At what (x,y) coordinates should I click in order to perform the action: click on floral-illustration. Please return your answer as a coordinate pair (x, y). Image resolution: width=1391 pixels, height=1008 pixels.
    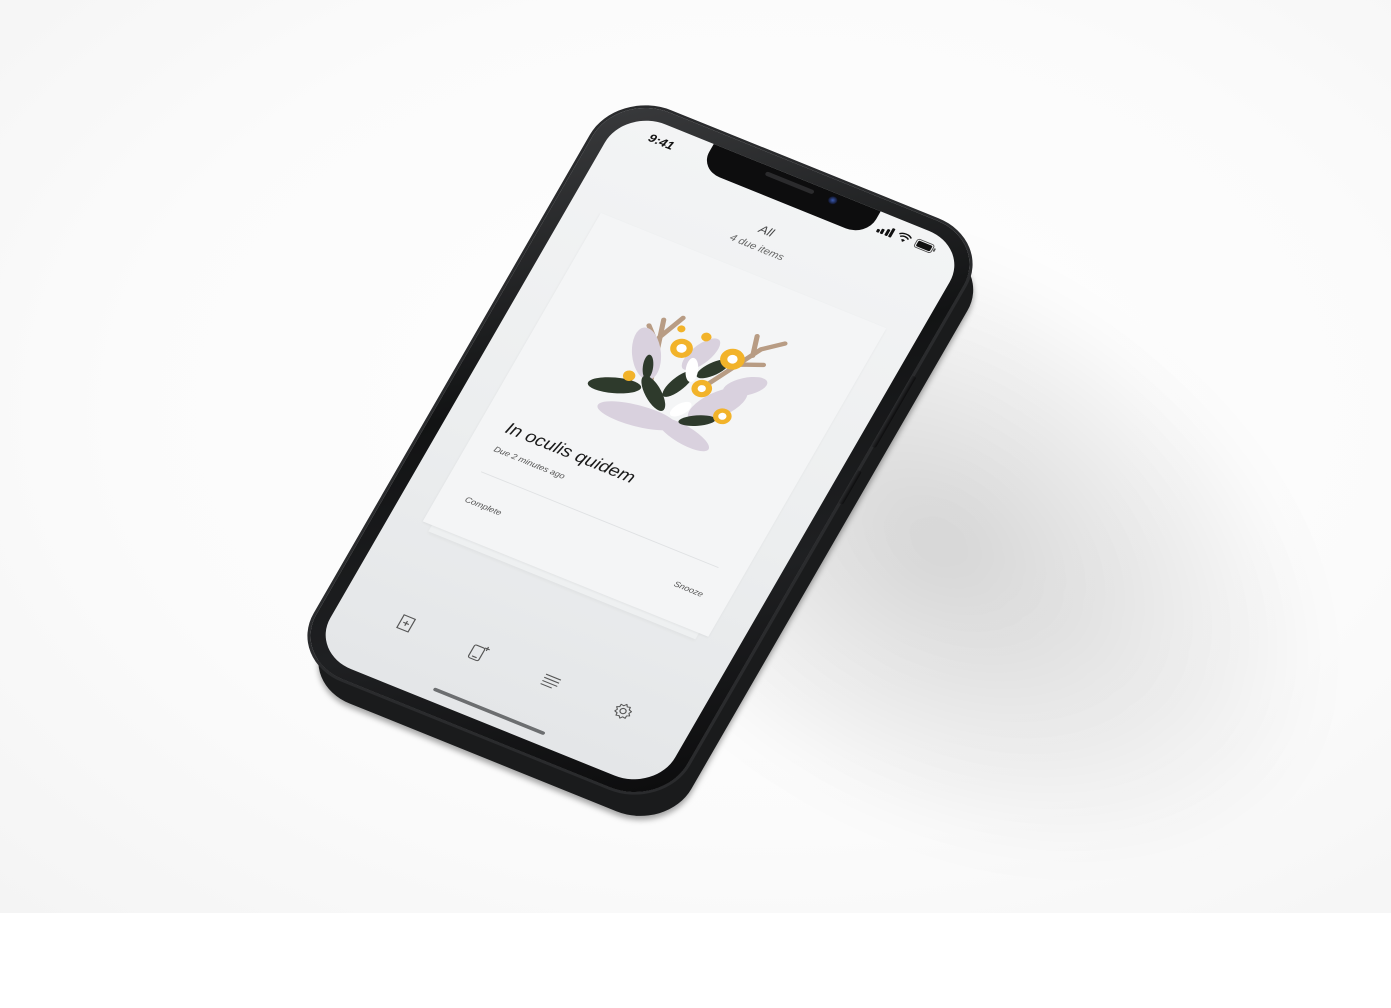
    Looking at the image, I should click on (684, 372).